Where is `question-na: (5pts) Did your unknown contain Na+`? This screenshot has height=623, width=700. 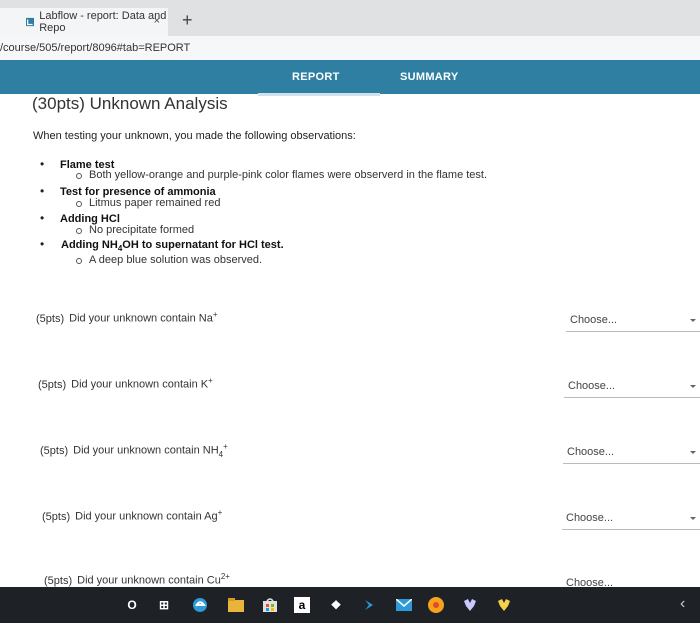 question-na: (5pts) Did your unknown contain Na+ is located at coordinates (127, 317).